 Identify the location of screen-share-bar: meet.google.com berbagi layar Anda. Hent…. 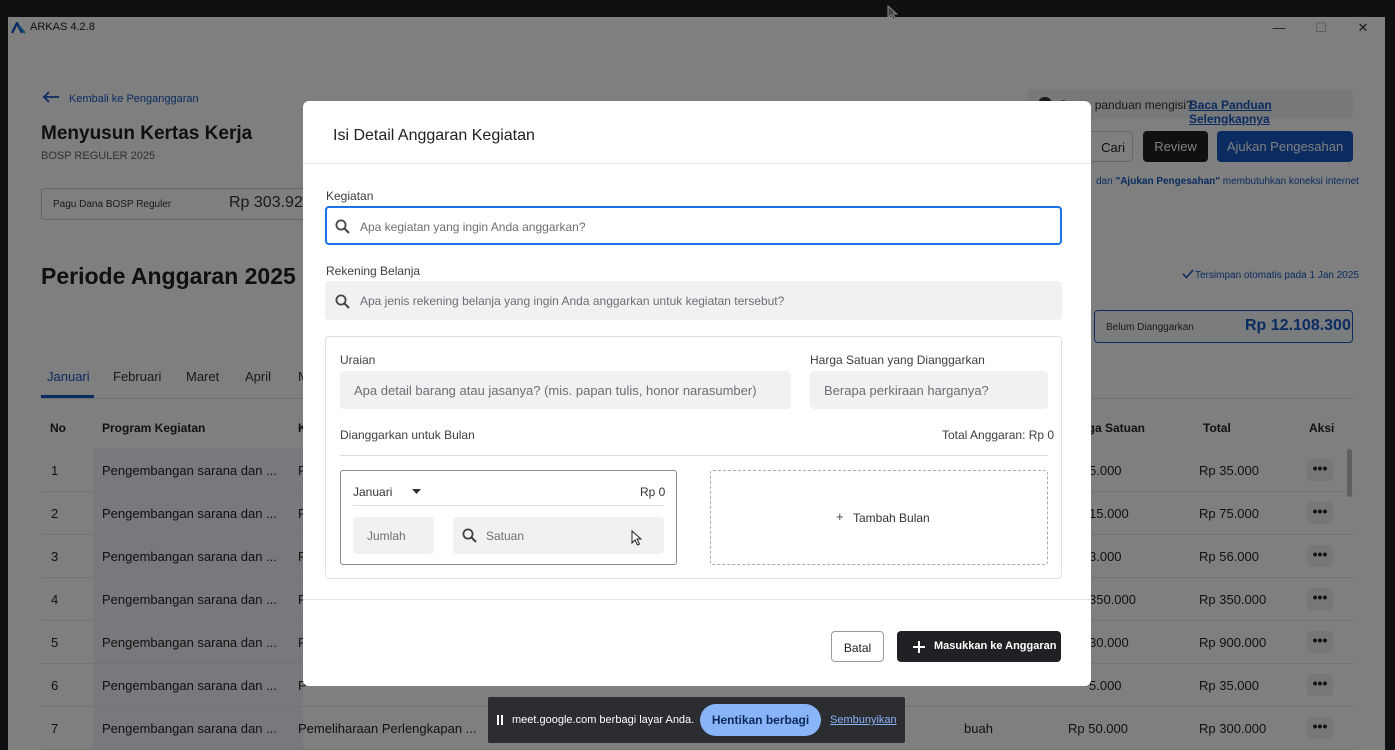
(696, 720).